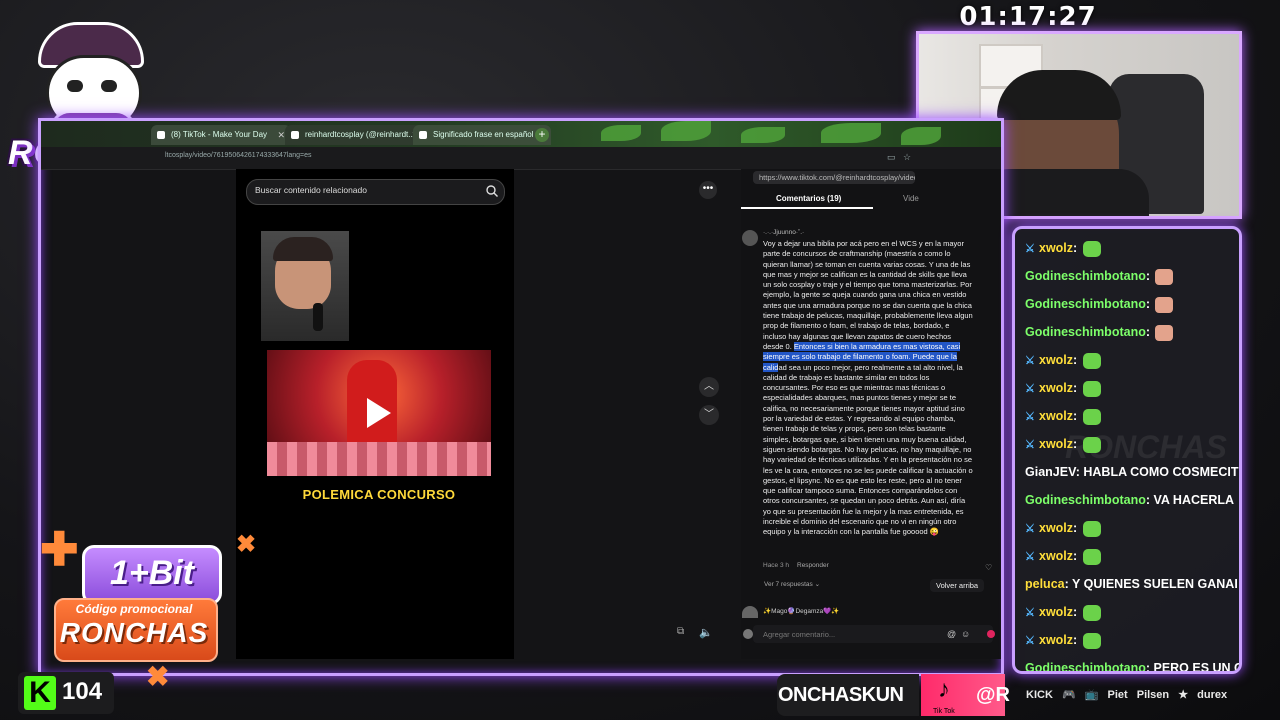  I want to click on chat-text: VA HACERLA, so click(1194, 500).